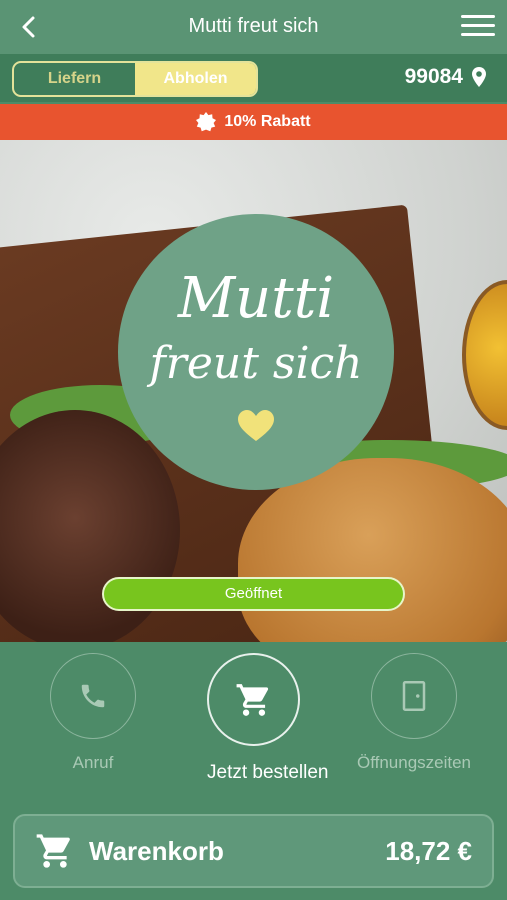 This screenshot has height=900, width=507. What do you see at coordinates (195, 79) in the screenshot?
I see `mode-abholen-button: Abholen` at bounding box center [195, 79].